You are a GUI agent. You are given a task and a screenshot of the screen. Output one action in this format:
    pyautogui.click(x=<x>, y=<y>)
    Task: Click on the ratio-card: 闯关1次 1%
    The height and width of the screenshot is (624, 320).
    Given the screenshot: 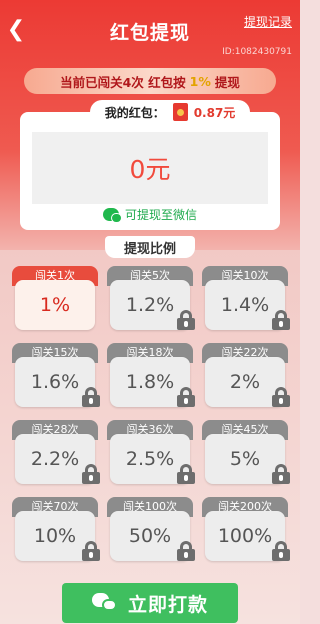 What is the action you would take?
    pyautogui.click(x=55, y=299)
    